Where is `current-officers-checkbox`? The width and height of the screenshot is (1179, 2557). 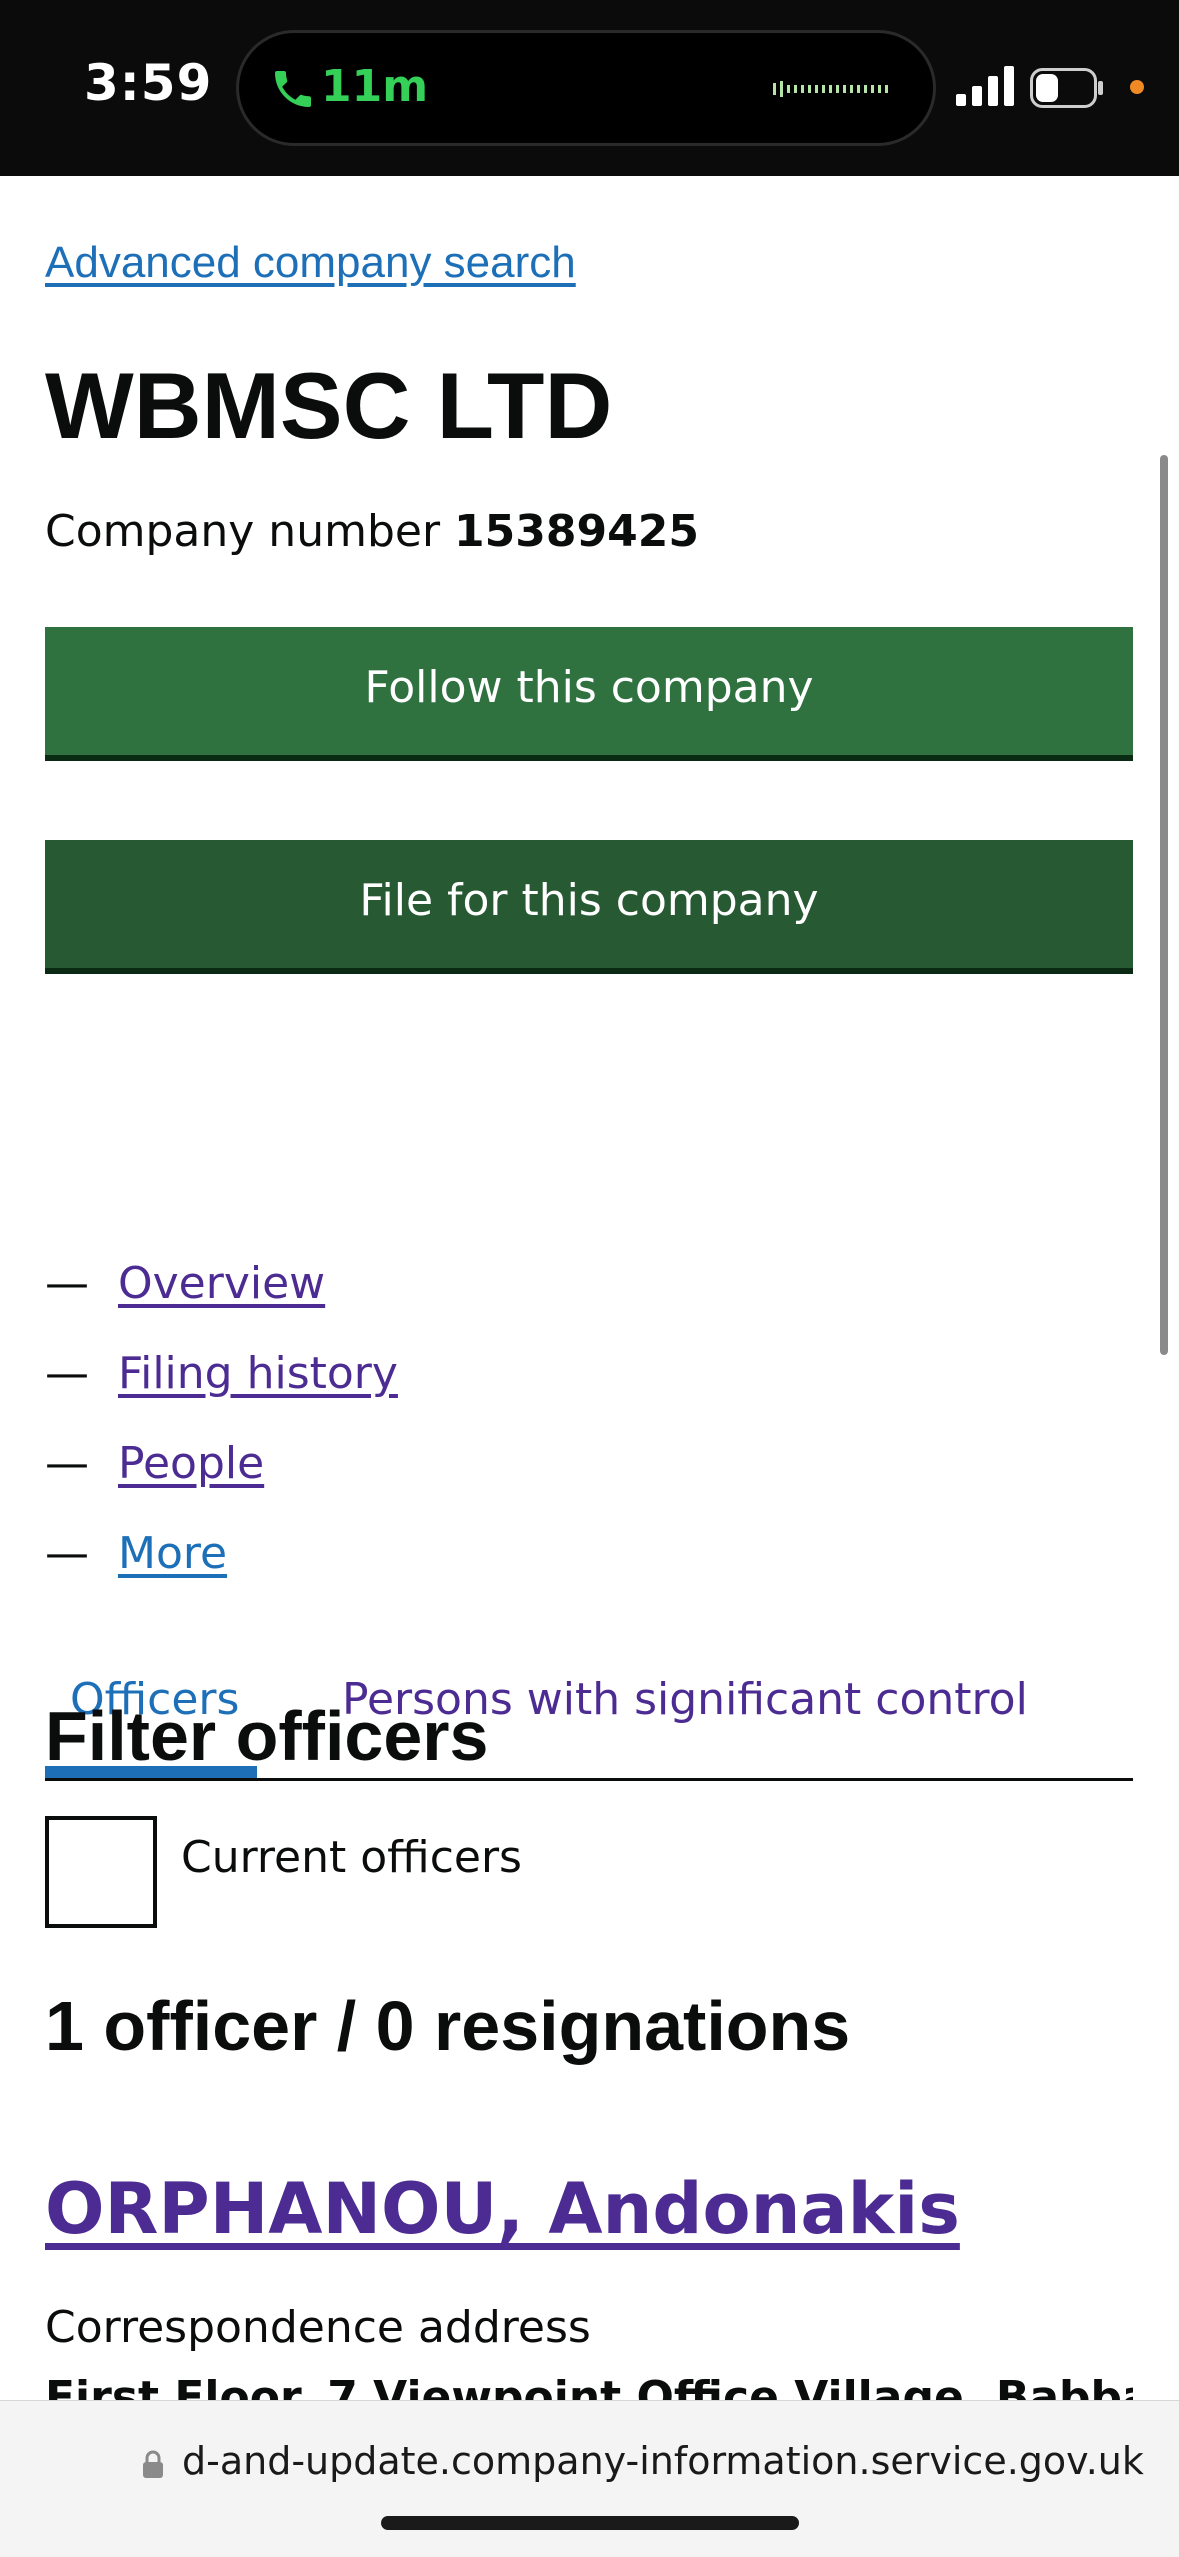 current-officers-checkbox is located at coordinates (101, 1872).